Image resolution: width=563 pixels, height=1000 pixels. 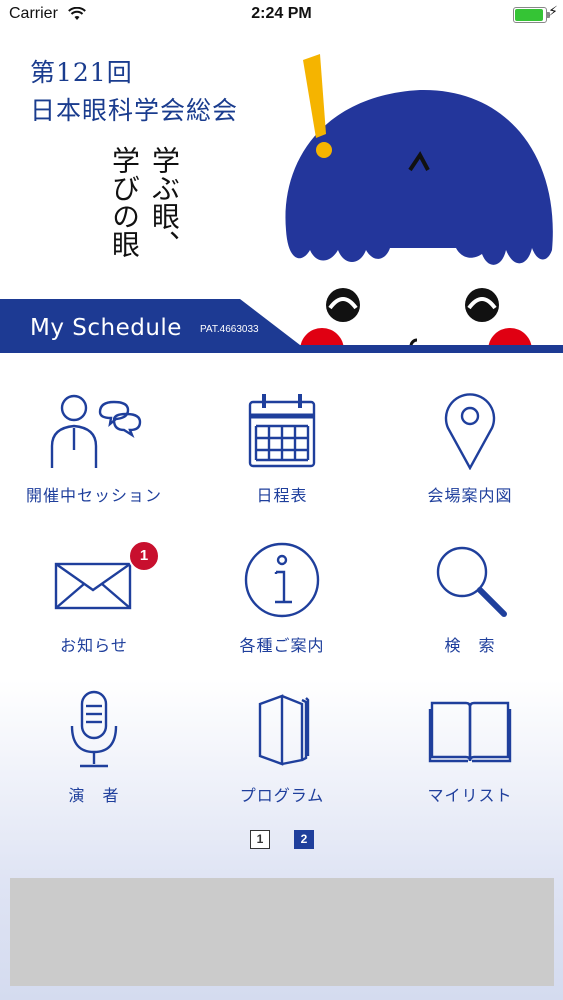 What do you see at coordinates (260, 839) in the screenshot?
I see `page-dot-1: 1` at bounding box center [260, 839].